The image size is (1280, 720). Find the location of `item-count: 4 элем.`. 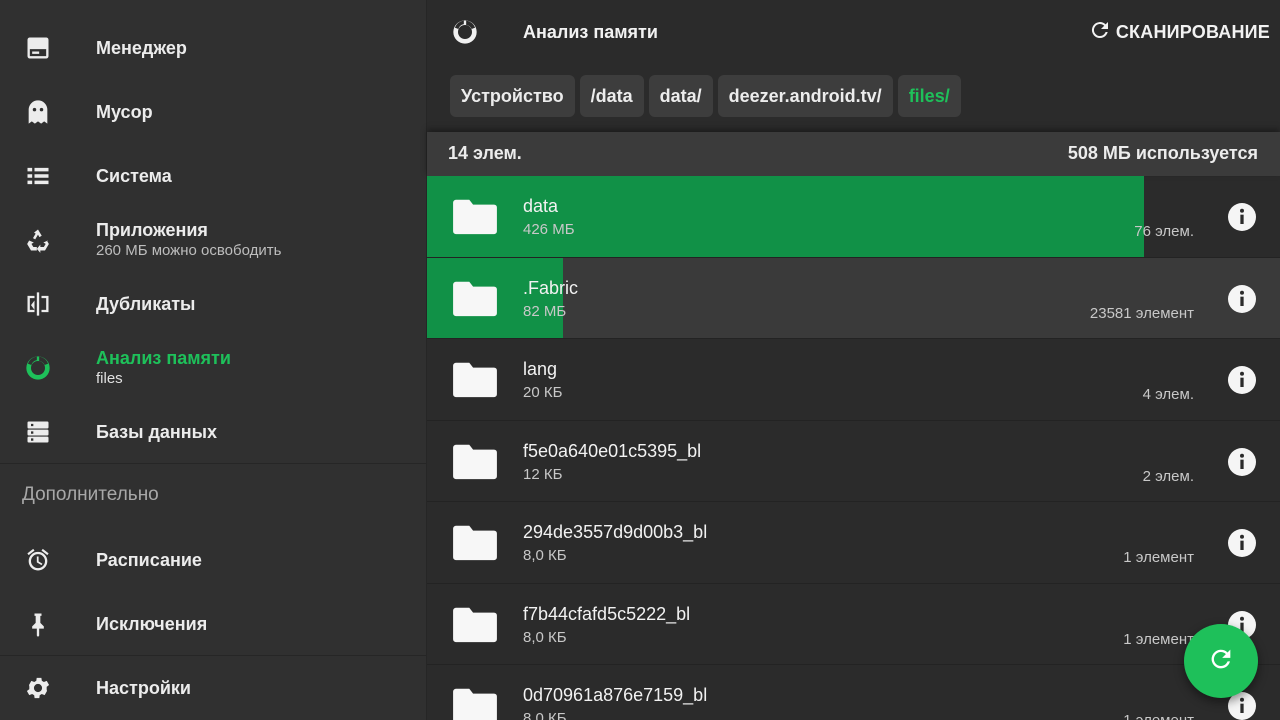

item-count: 4 элем. is located at coordinates (1168, 394).